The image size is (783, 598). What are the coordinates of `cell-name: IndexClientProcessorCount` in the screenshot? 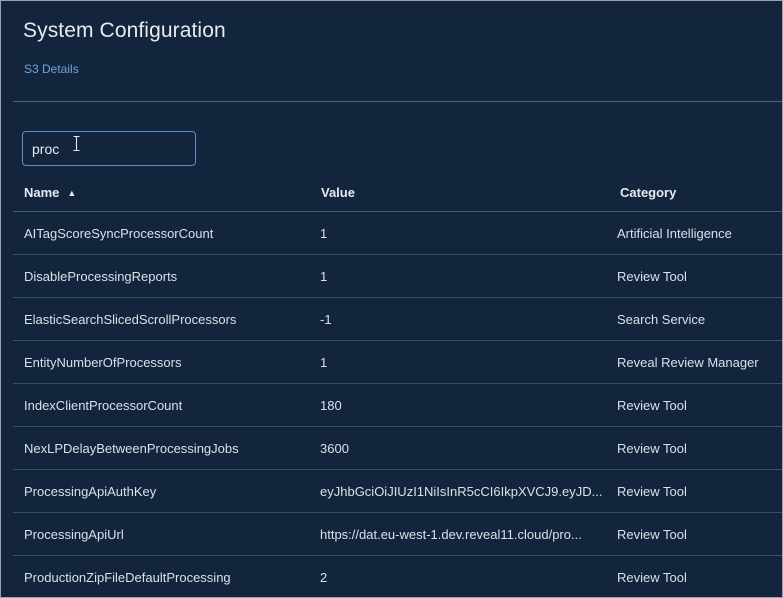 It's located at (161, 405).